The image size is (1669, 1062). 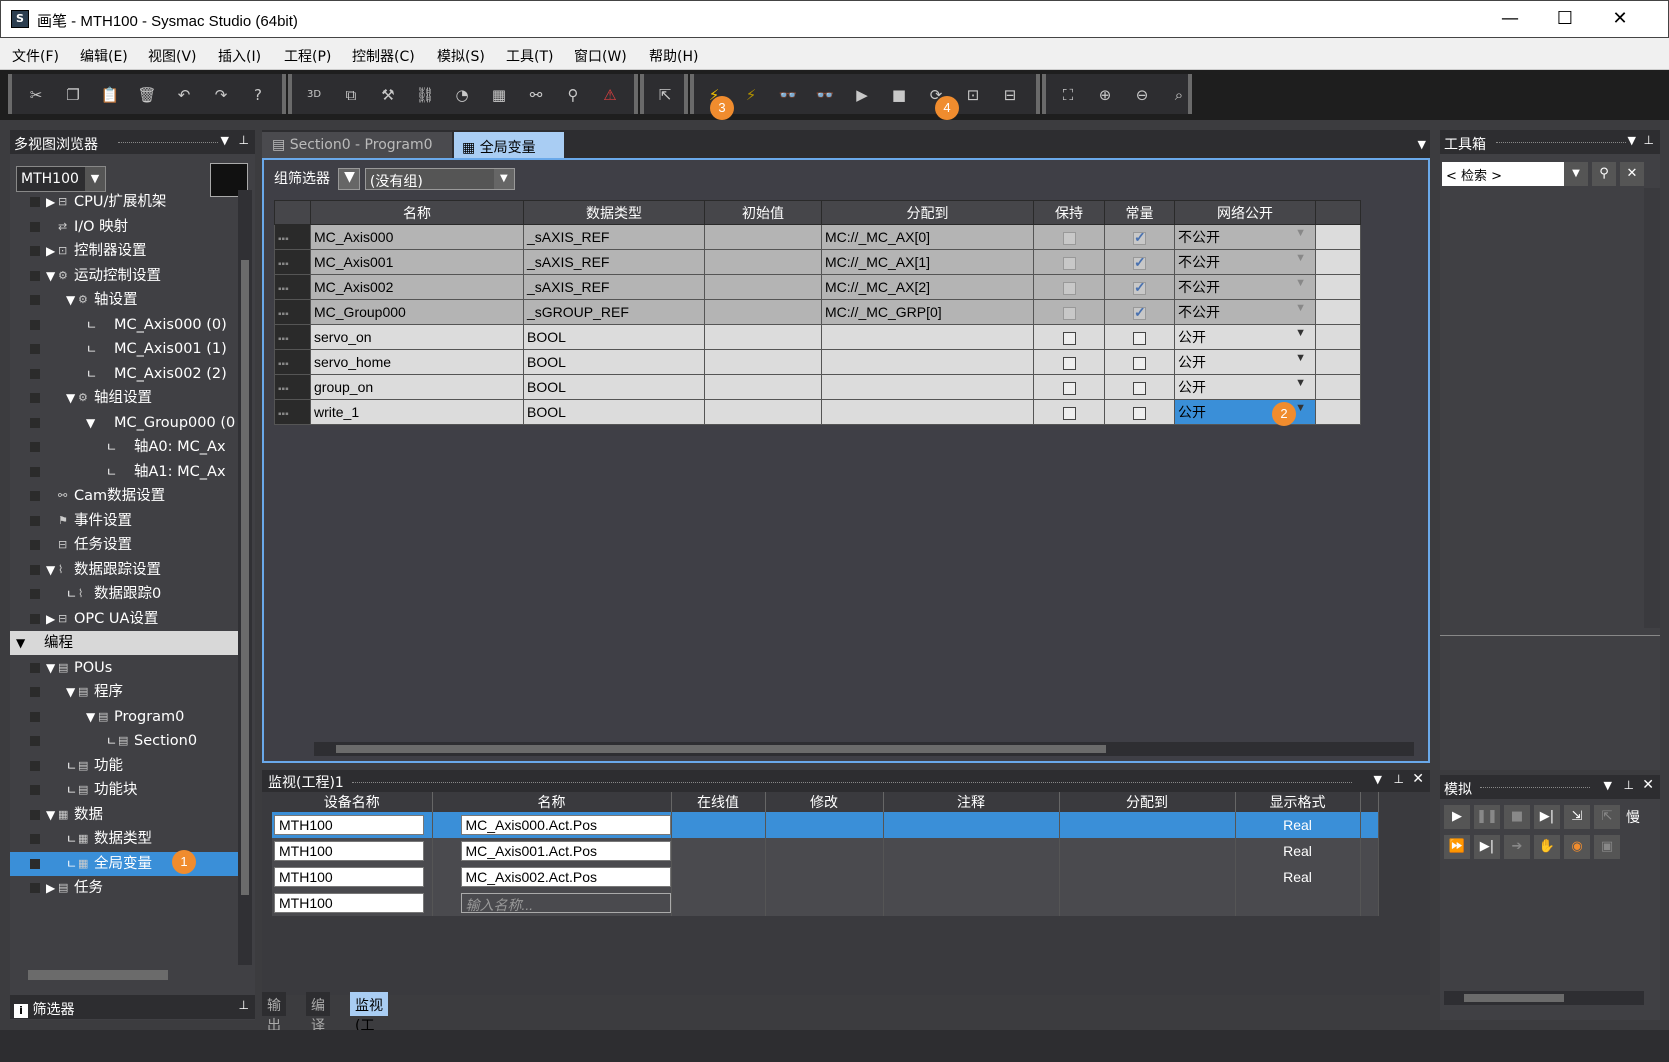 I want to click on stop-icon: ■, so click(x=899, y=95).